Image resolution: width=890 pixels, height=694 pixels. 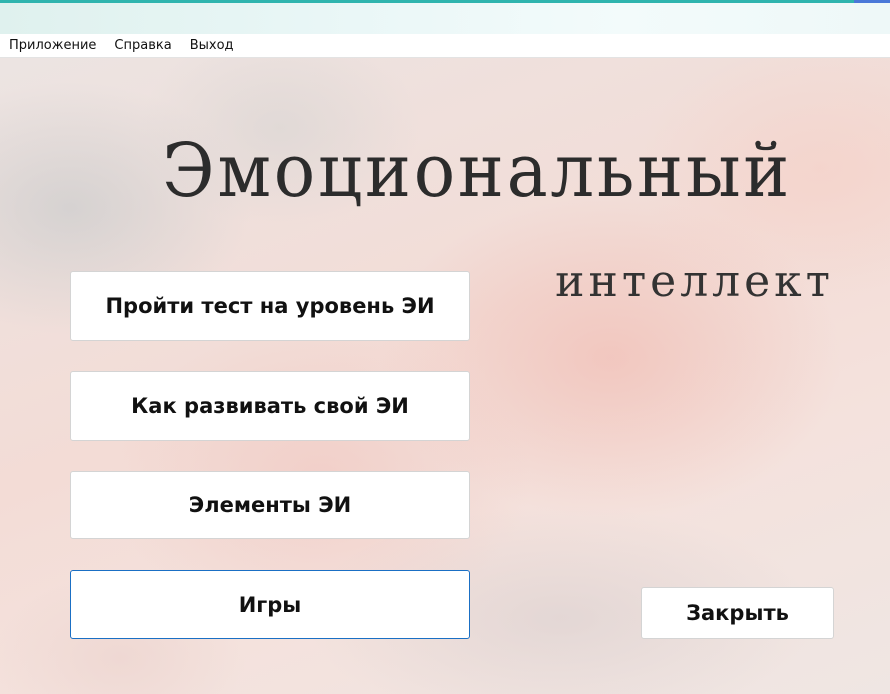 What do you see at coordinates (212, 46) in the screenshot?
I see `menu-item-exit: Выход` at bounding box center [212, 46].